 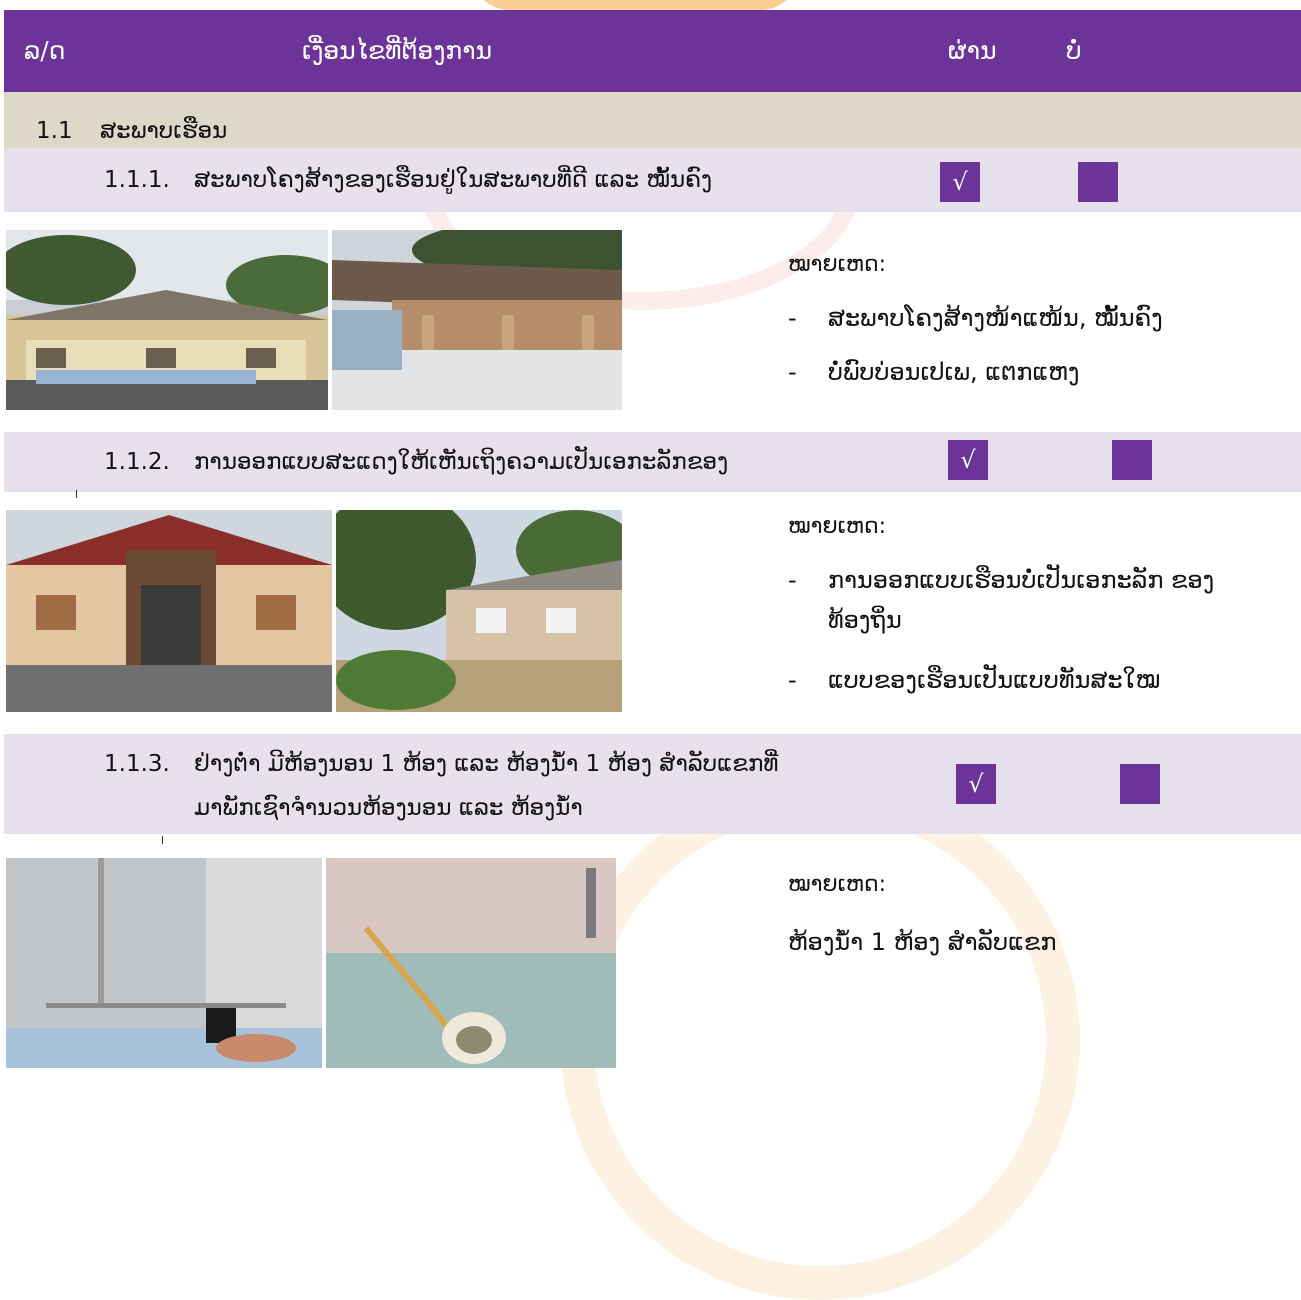 What do you see at coordinates (54, 131) in the screenshot?
I see `section-number: 1.1` at bounding box center [54, 131].